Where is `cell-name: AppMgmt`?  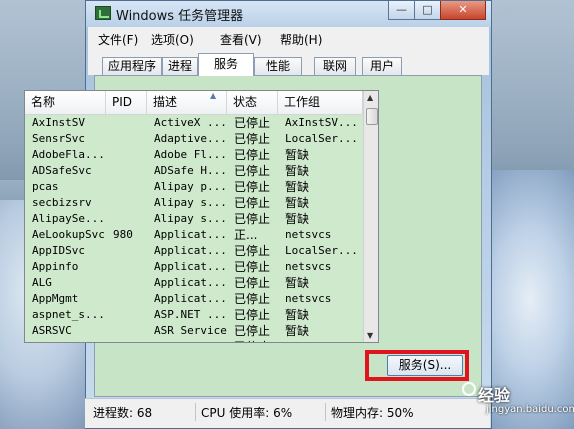 cell-name: AppMgmt is located at coordinates (55, 298).